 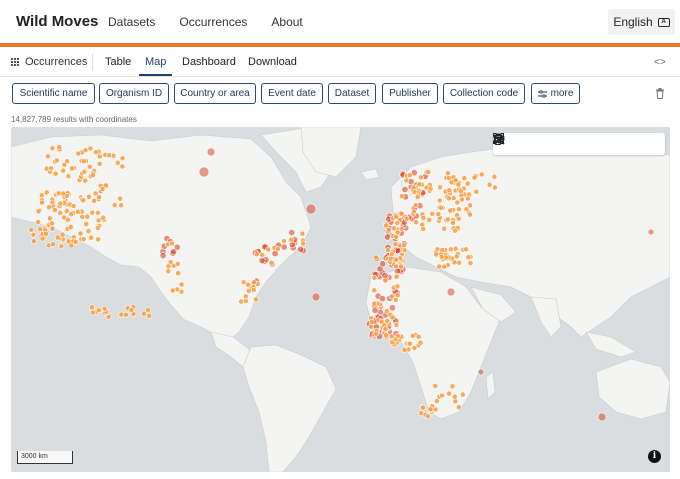 I want to click on fullscreen-icon, so click(x=528, y=142).